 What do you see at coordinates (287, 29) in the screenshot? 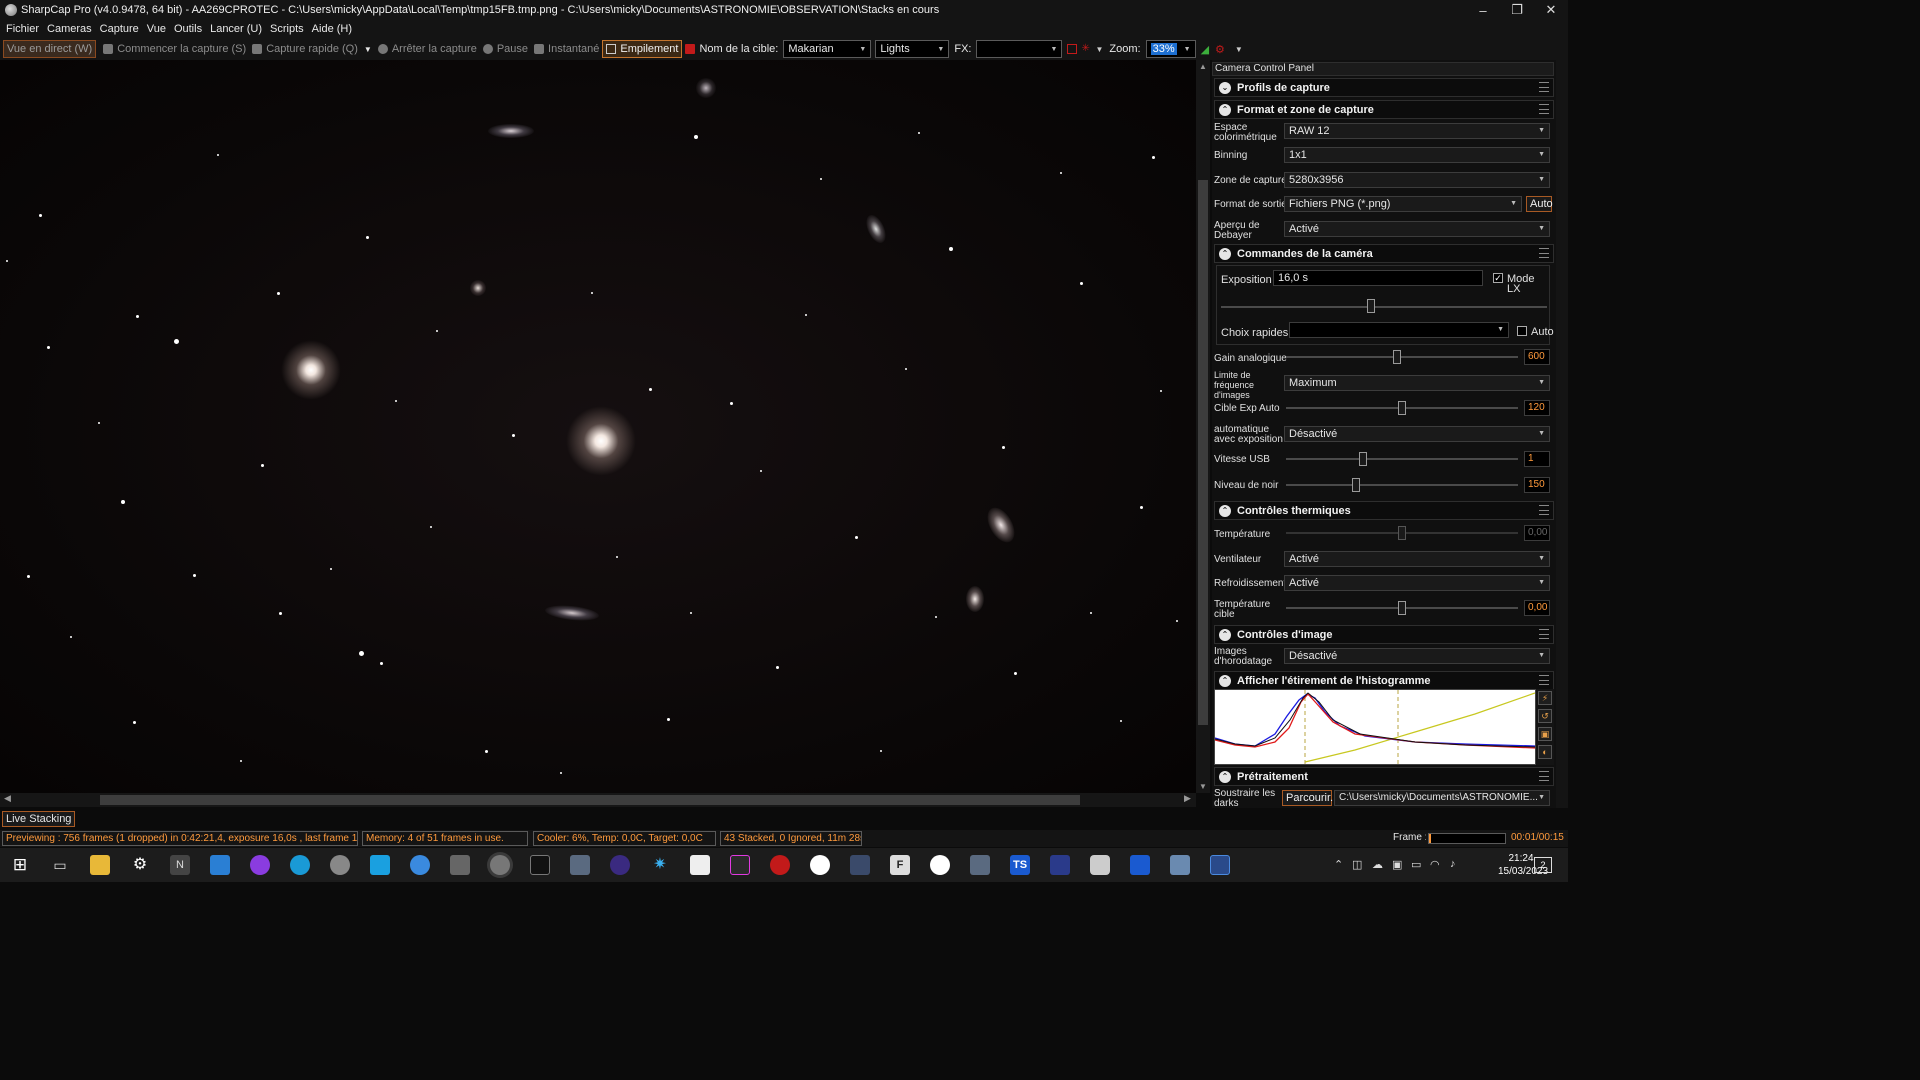
I see `menu-scripts: Scripts` at bounding box center [287, 29].